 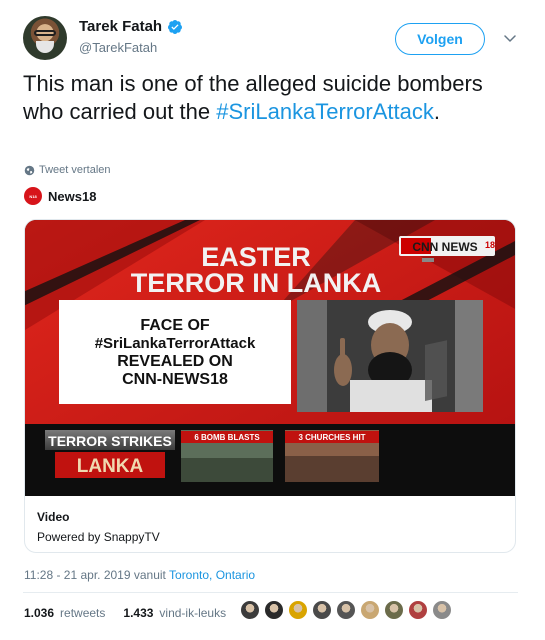 What do you see at coordinates (33, 196) in the screenshot?
I see `news18-logo-icon: N18` at bounding box center [33, 196].